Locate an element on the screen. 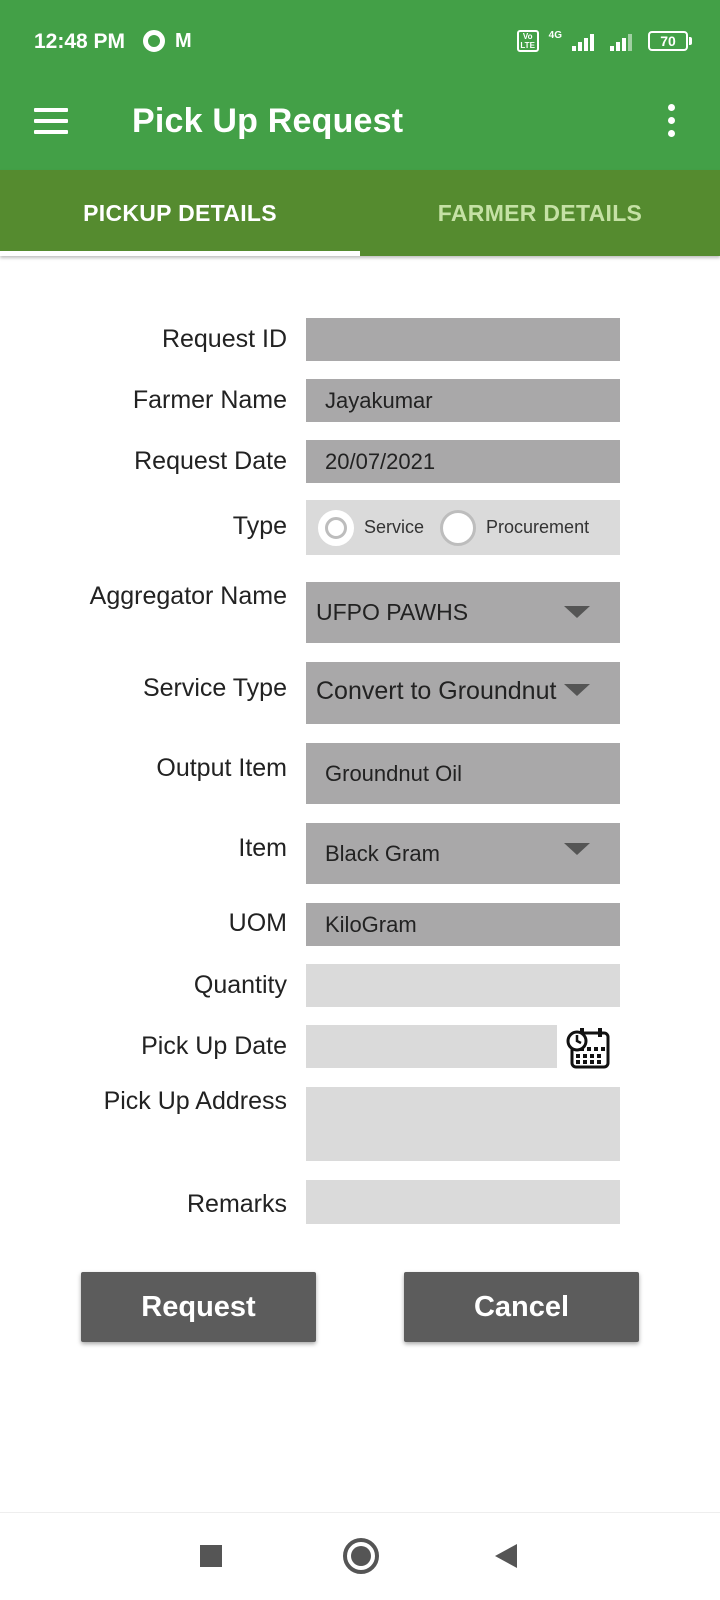 The width and height of the screenshot is (720, 1600). type-radio-group: Service Procurement is located at coordinates (463, 527).